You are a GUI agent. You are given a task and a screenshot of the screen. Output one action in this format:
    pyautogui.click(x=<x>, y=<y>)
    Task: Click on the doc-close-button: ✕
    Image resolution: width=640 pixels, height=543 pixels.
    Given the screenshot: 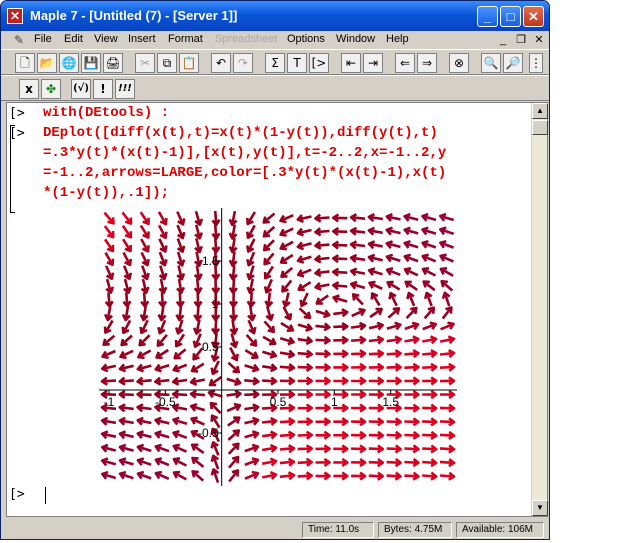 What is the action you would take?
    pyautogui.click(x=539, y=40)
    